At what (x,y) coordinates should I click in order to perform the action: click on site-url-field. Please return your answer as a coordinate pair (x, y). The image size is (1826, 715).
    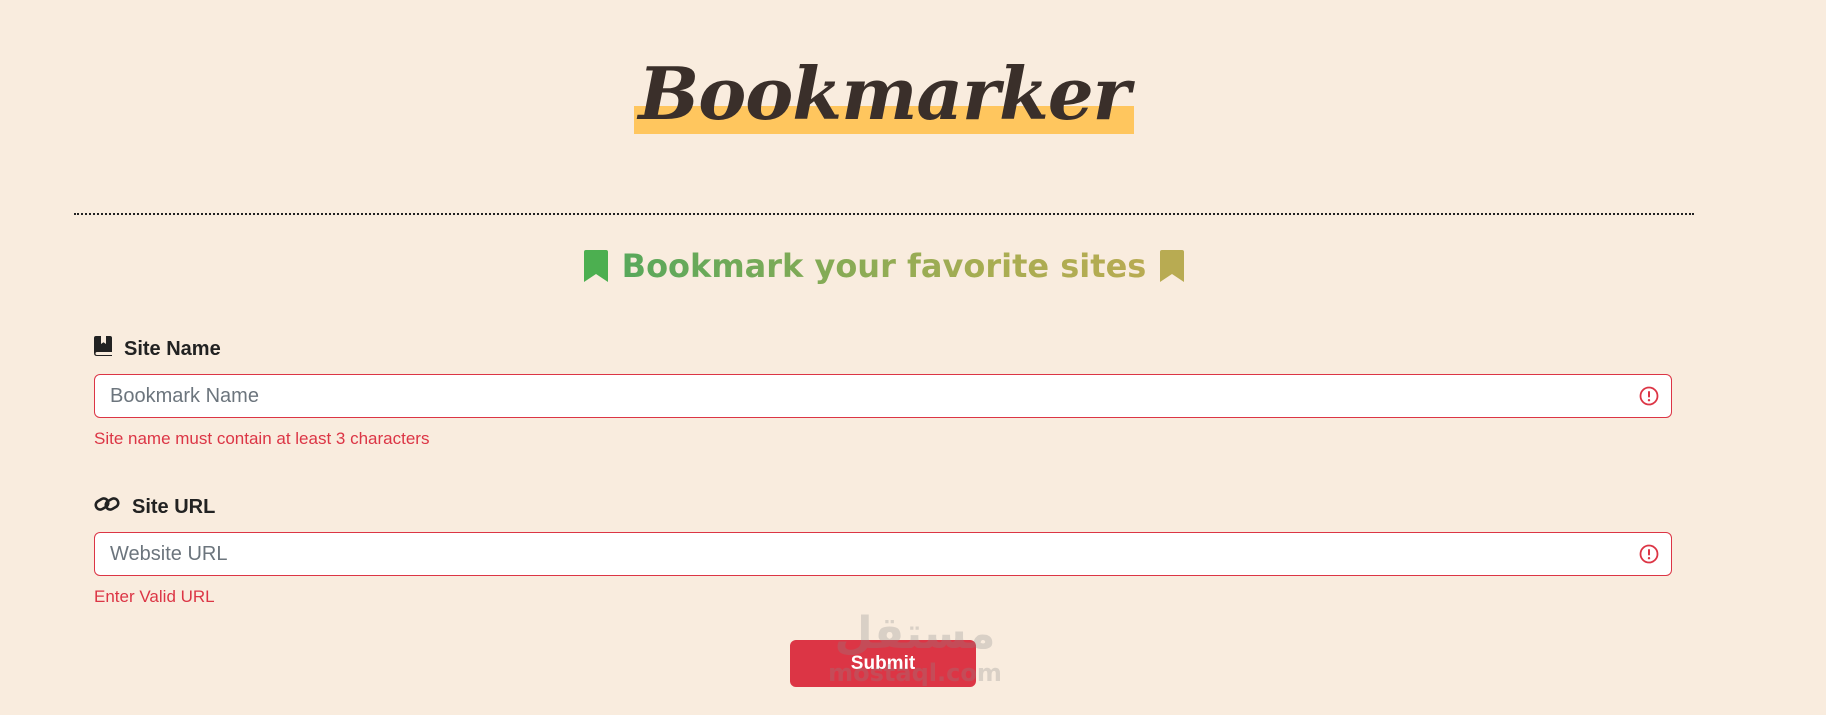
    Looking at the image, I should click on (883, 554).